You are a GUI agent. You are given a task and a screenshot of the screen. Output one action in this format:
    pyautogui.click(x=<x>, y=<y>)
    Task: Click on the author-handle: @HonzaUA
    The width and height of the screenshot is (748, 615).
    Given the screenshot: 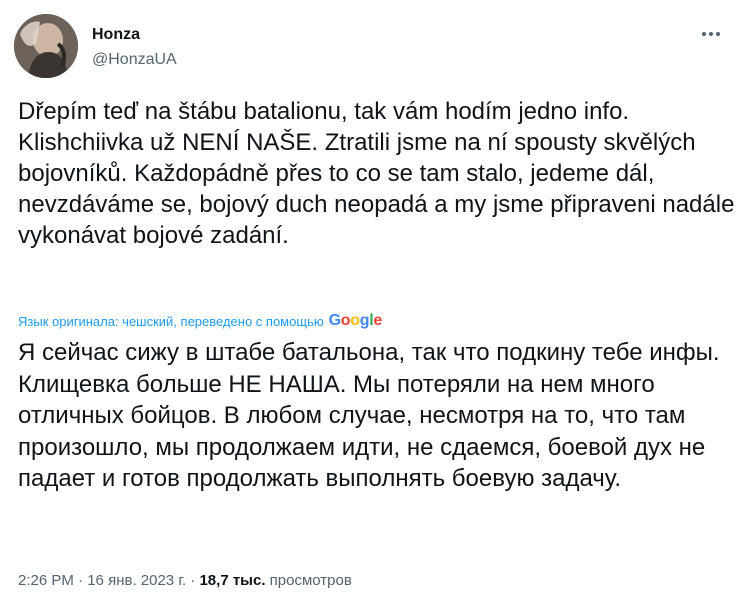 What is the action you would take?
    pyautogui.click(x=134, y=60)
    